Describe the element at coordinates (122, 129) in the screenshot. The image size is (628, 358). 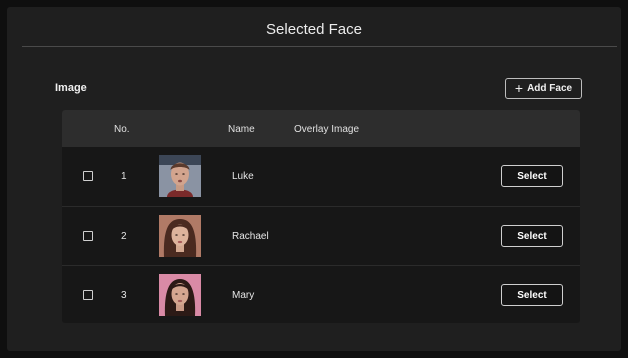
I see `column-header-no: No.` at that location.